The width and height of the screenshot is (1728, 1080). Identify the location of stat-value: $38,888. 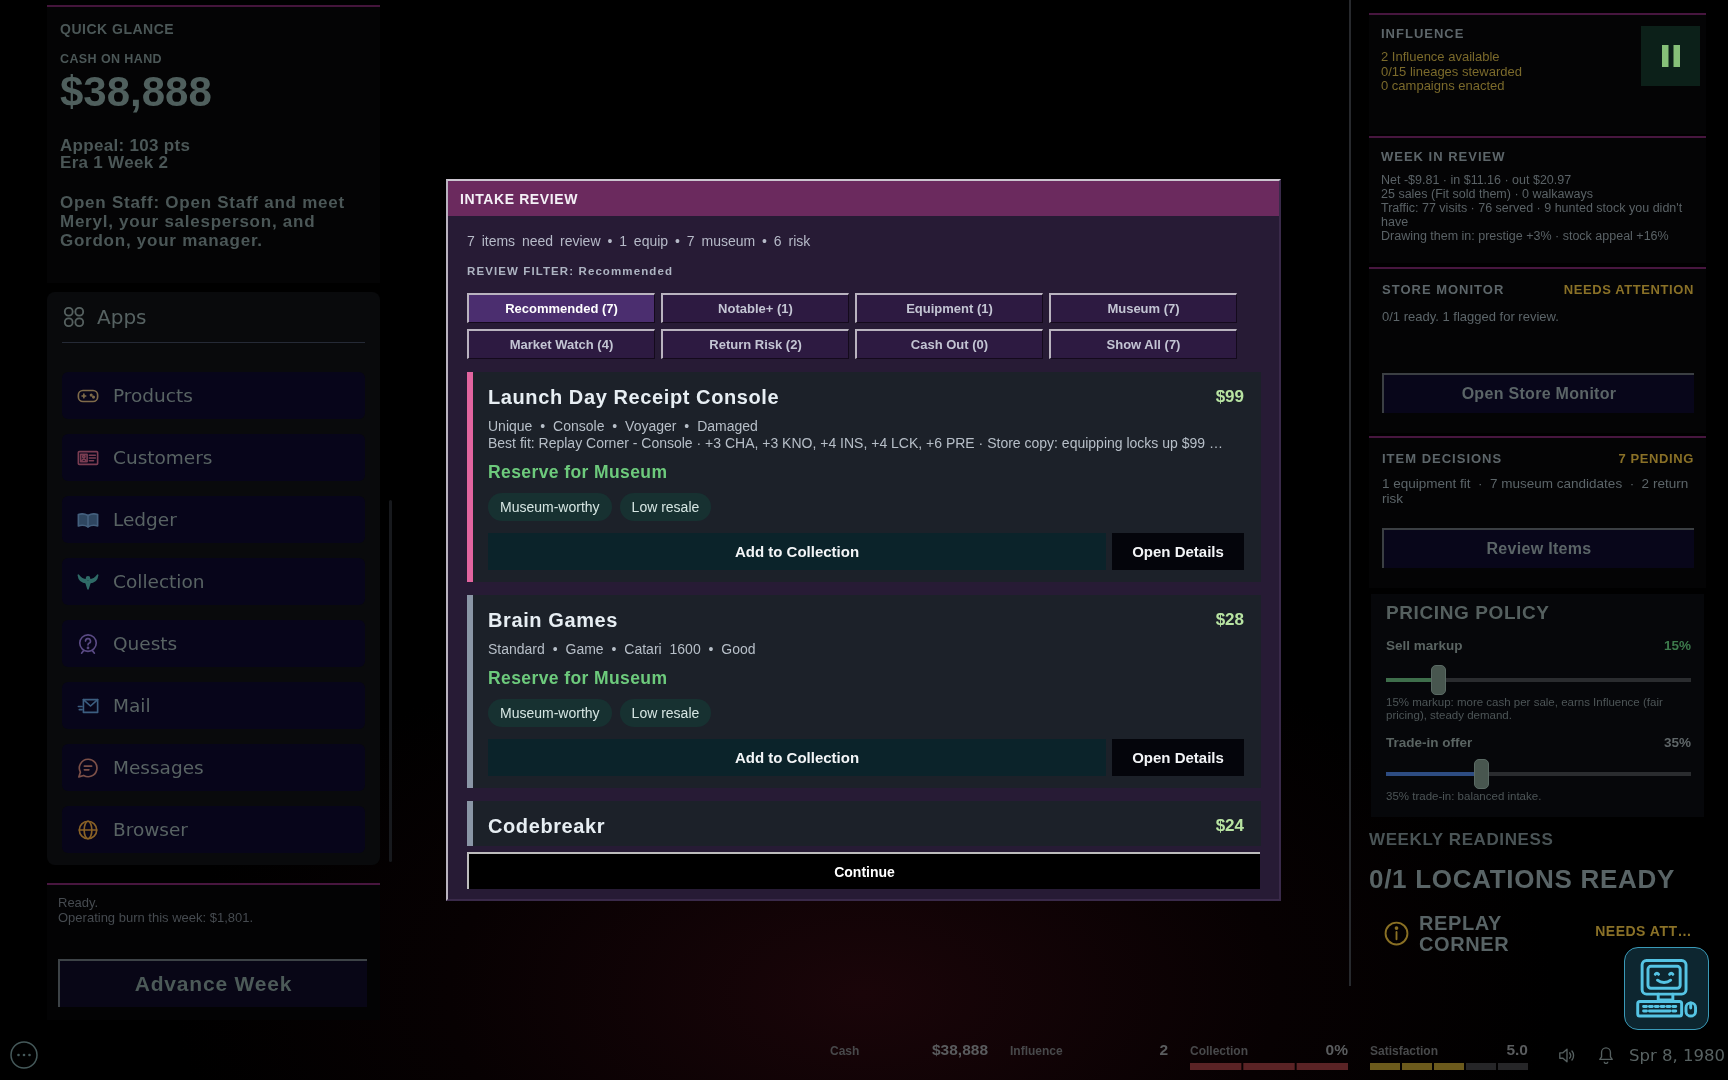
(959, 1050).